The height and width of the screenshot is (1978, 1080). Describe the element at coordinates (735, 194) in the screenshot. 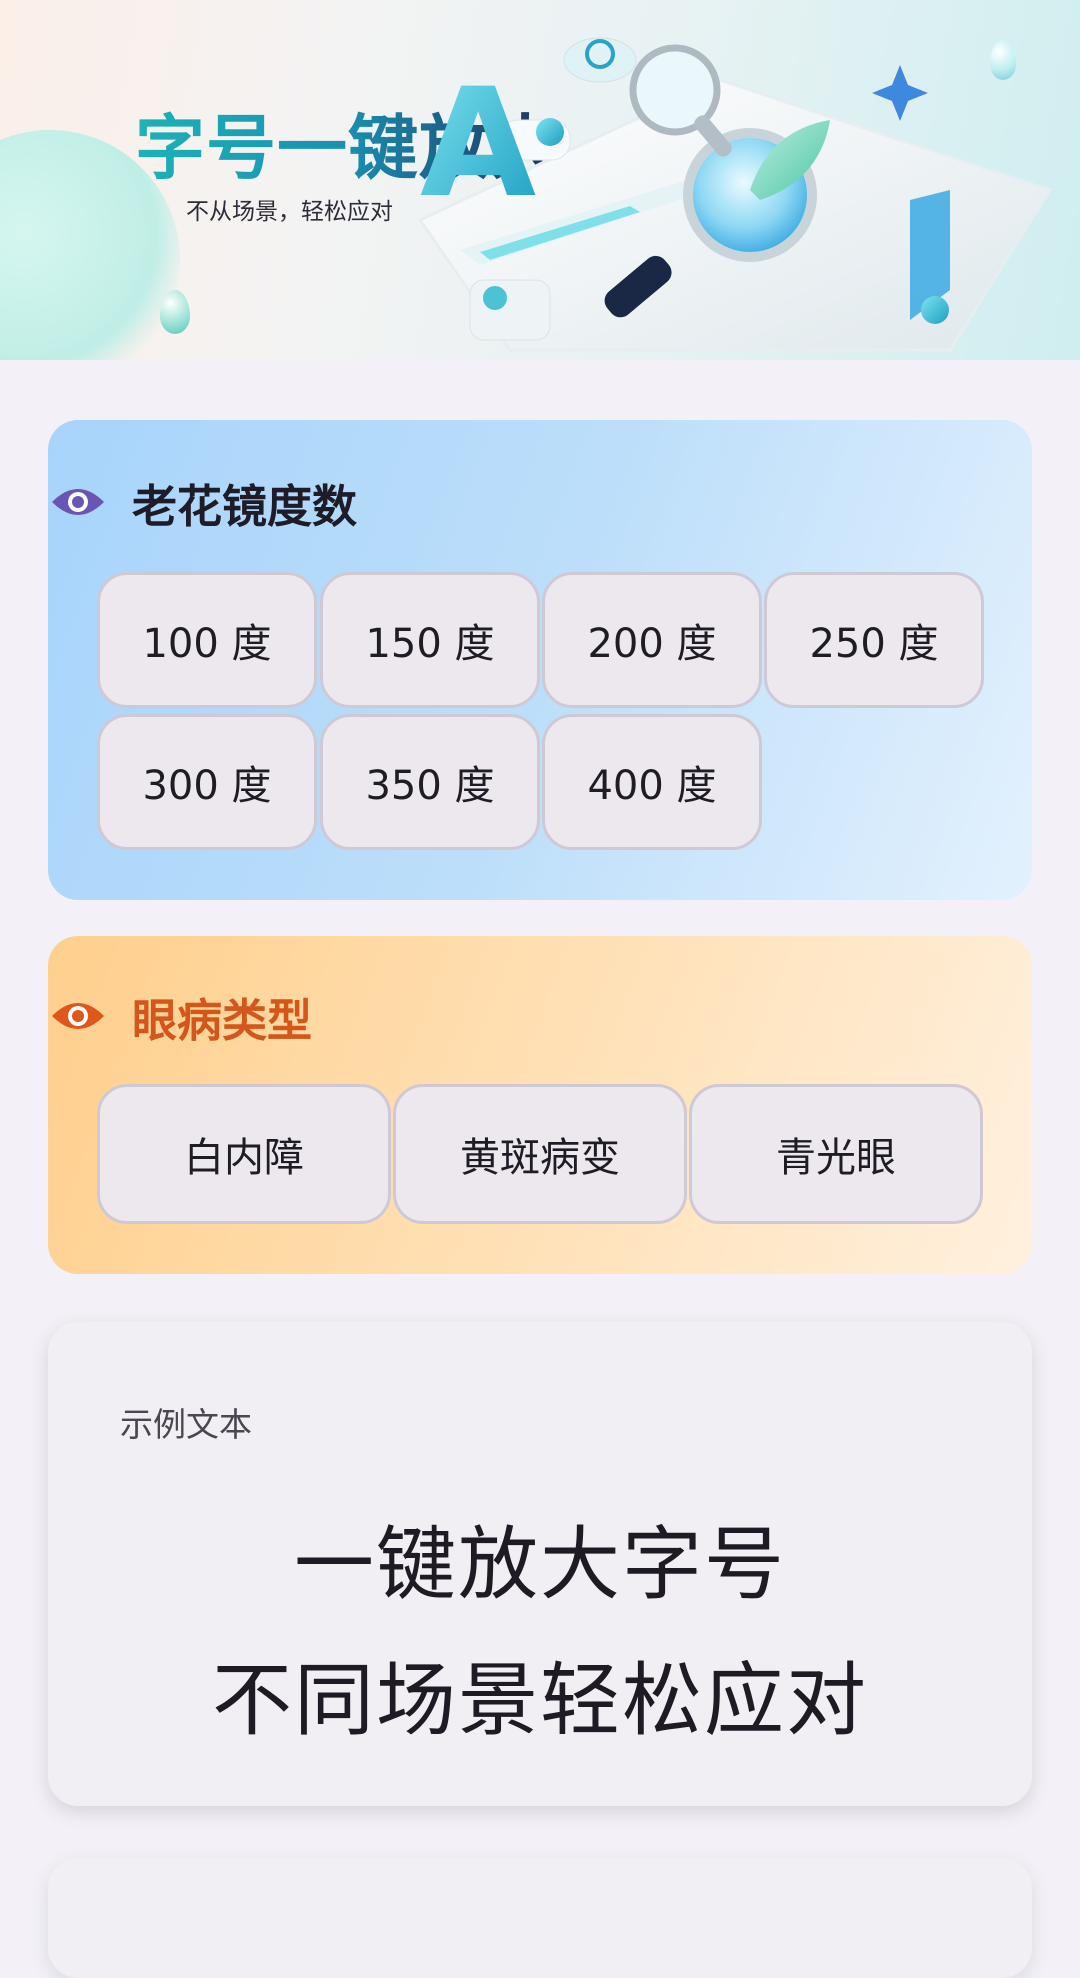

I see `banner-illustration: A` at that location.